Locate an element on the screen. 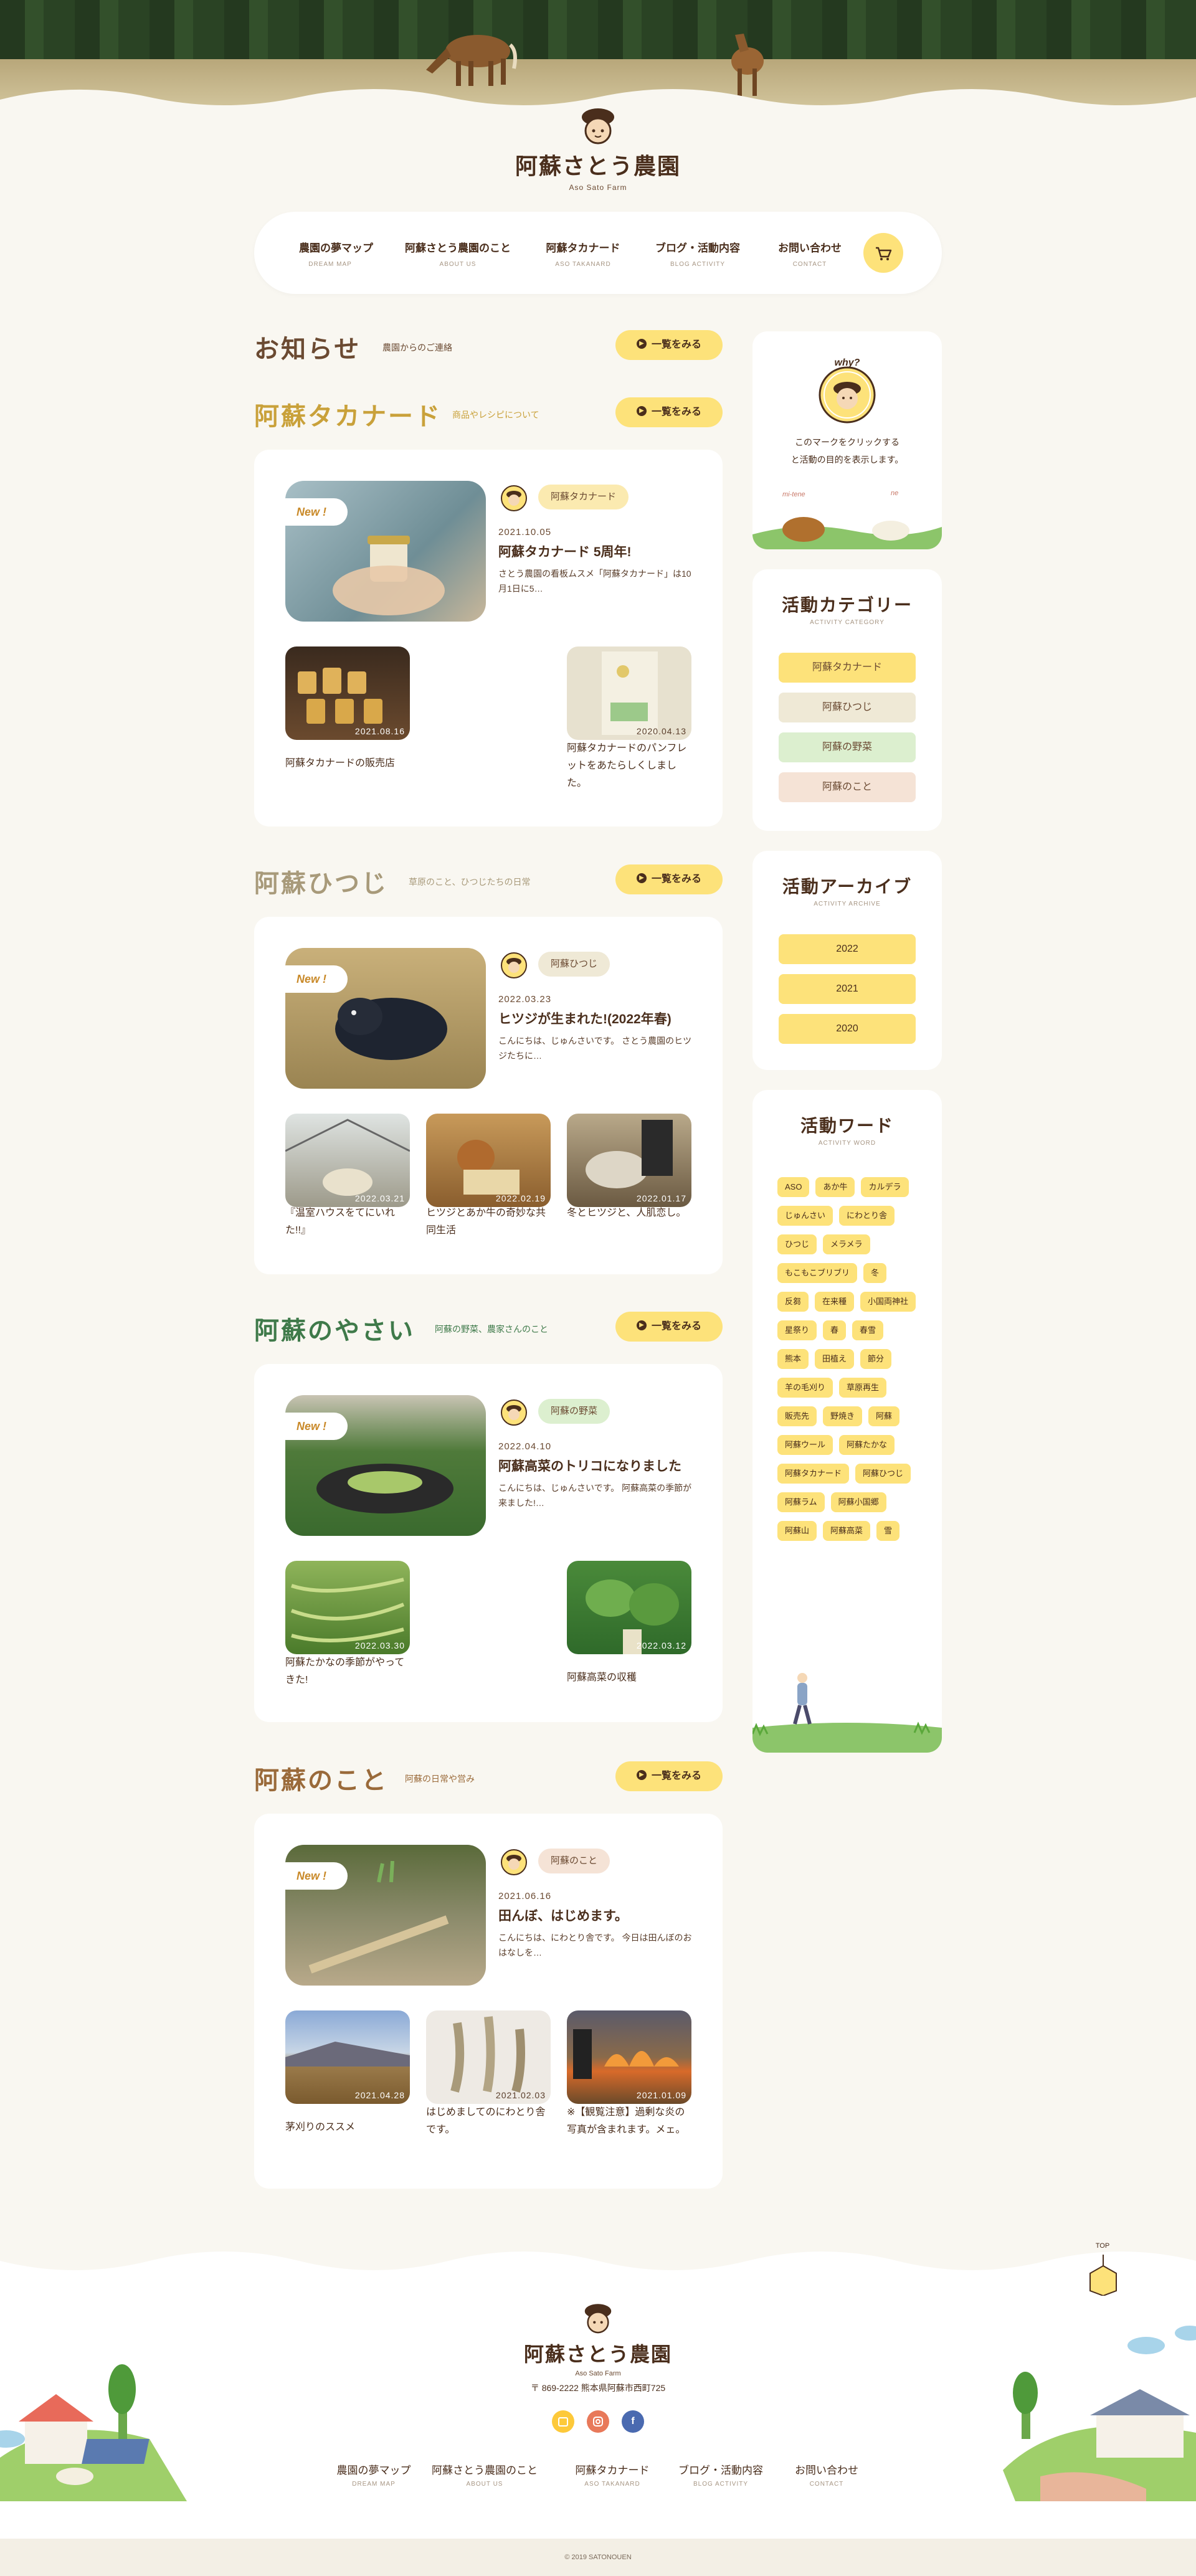 This screenshot has height=2576, width=1196. word-tag: カルデラ is located at coordinates (885, 1187).